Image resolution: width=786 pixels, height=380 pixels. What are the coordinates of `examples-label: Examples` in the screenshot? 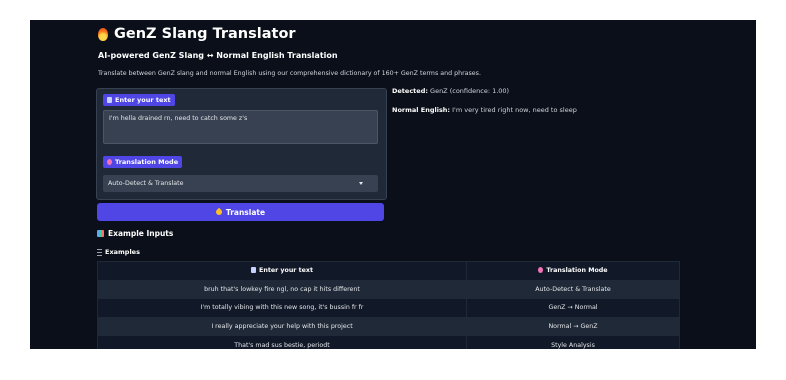 It's located at (118, 252).